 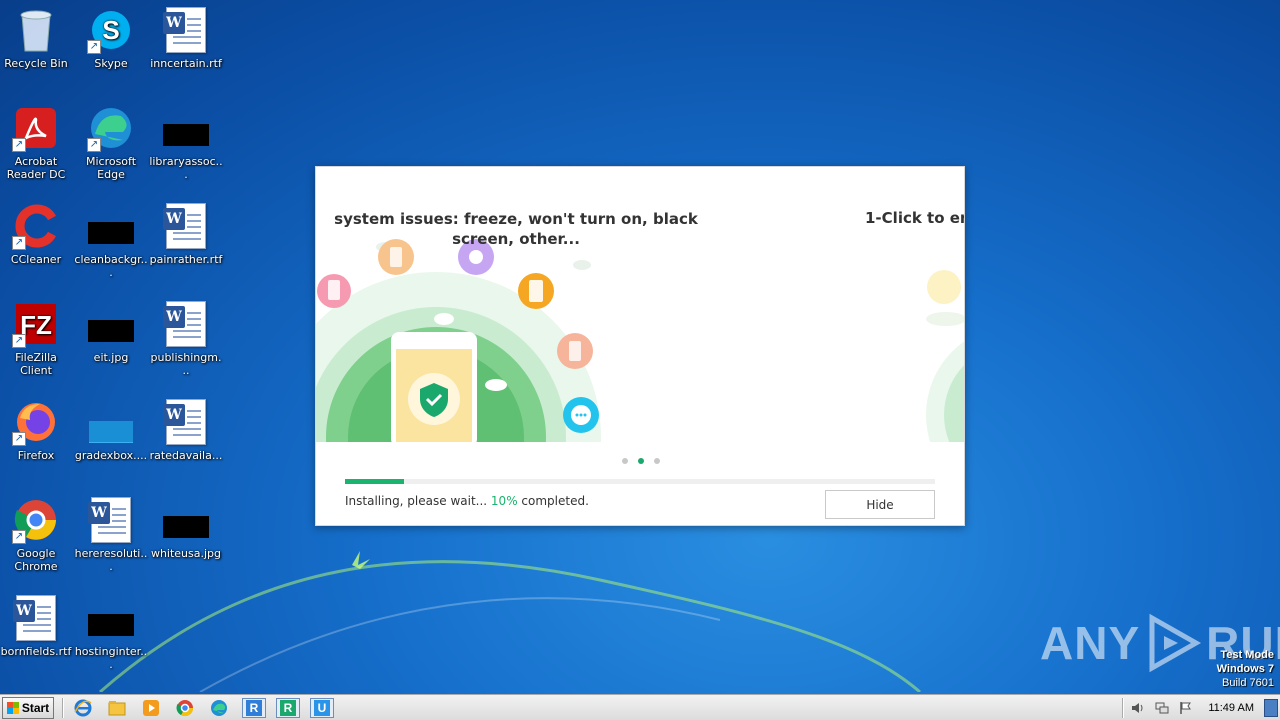 I want to click on desktop-icon: S ↗ Skype, so click(x=111, y=38).